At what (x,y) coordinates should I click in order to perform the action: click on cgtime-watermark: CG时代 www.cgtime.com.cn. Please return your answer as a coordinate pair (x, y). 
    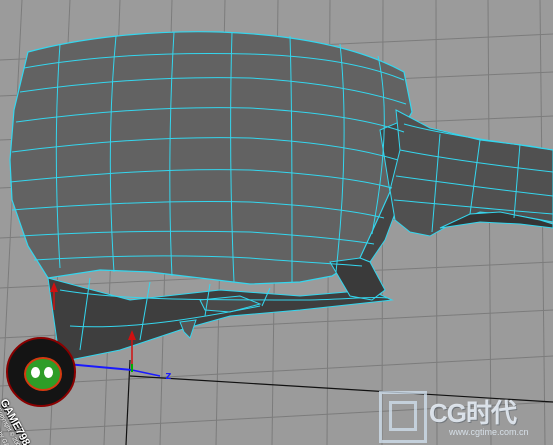
    Looking at the image, I should click on (465, 416).